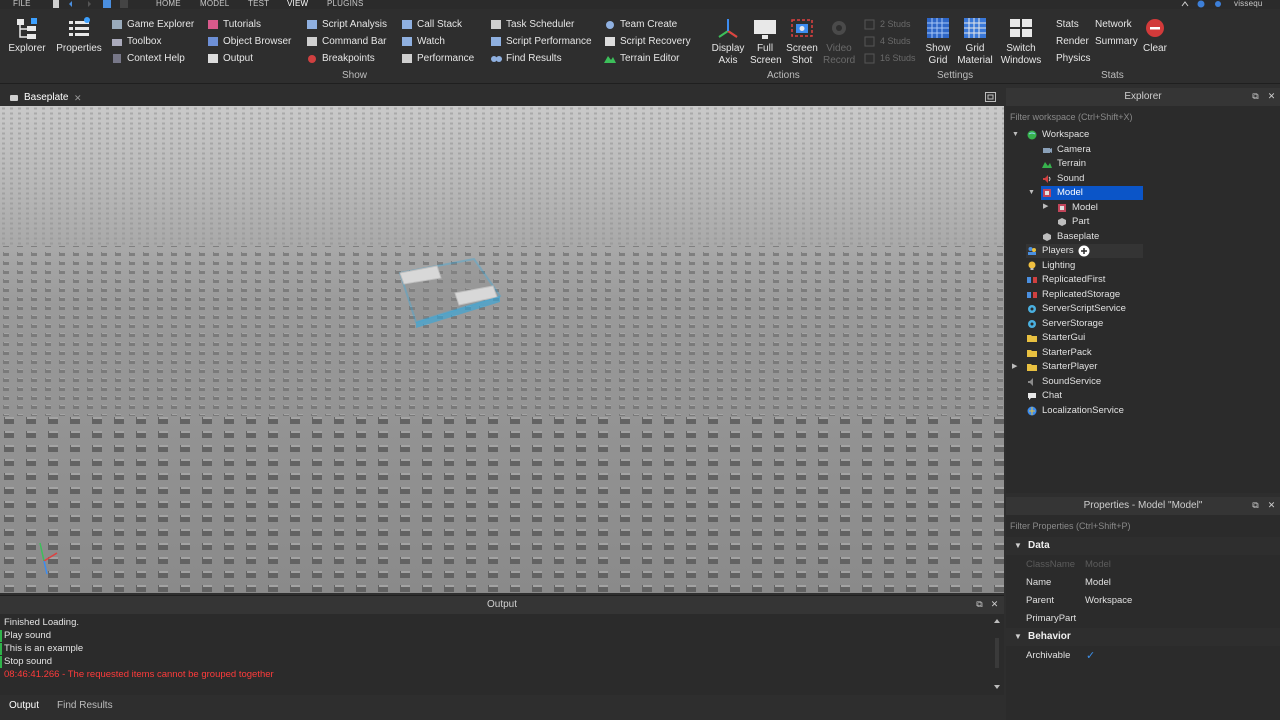  What do you see at coordinates (1108, 41) in the screenshot?
I see `summary-button: Summary` at bounding box center [1108, 41].